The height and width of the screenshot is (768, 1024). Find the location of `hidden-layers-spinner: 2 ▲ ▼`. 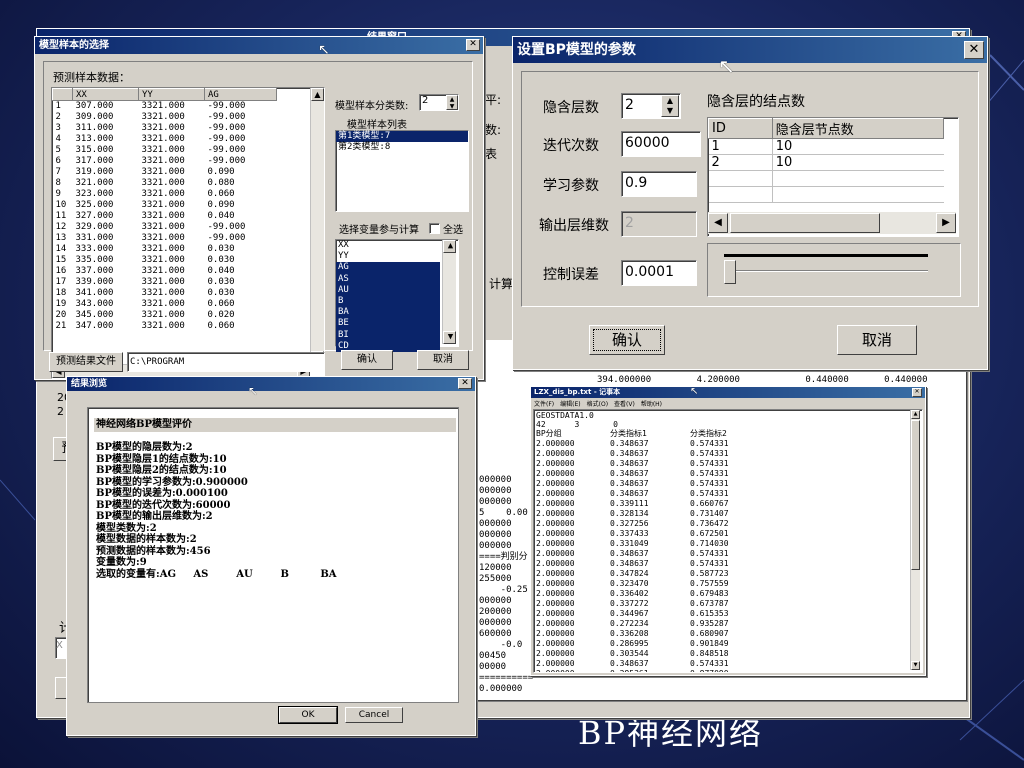

hidden-layers-spinner: 2 ▲ ▼ is located at coordinates (651, 106).